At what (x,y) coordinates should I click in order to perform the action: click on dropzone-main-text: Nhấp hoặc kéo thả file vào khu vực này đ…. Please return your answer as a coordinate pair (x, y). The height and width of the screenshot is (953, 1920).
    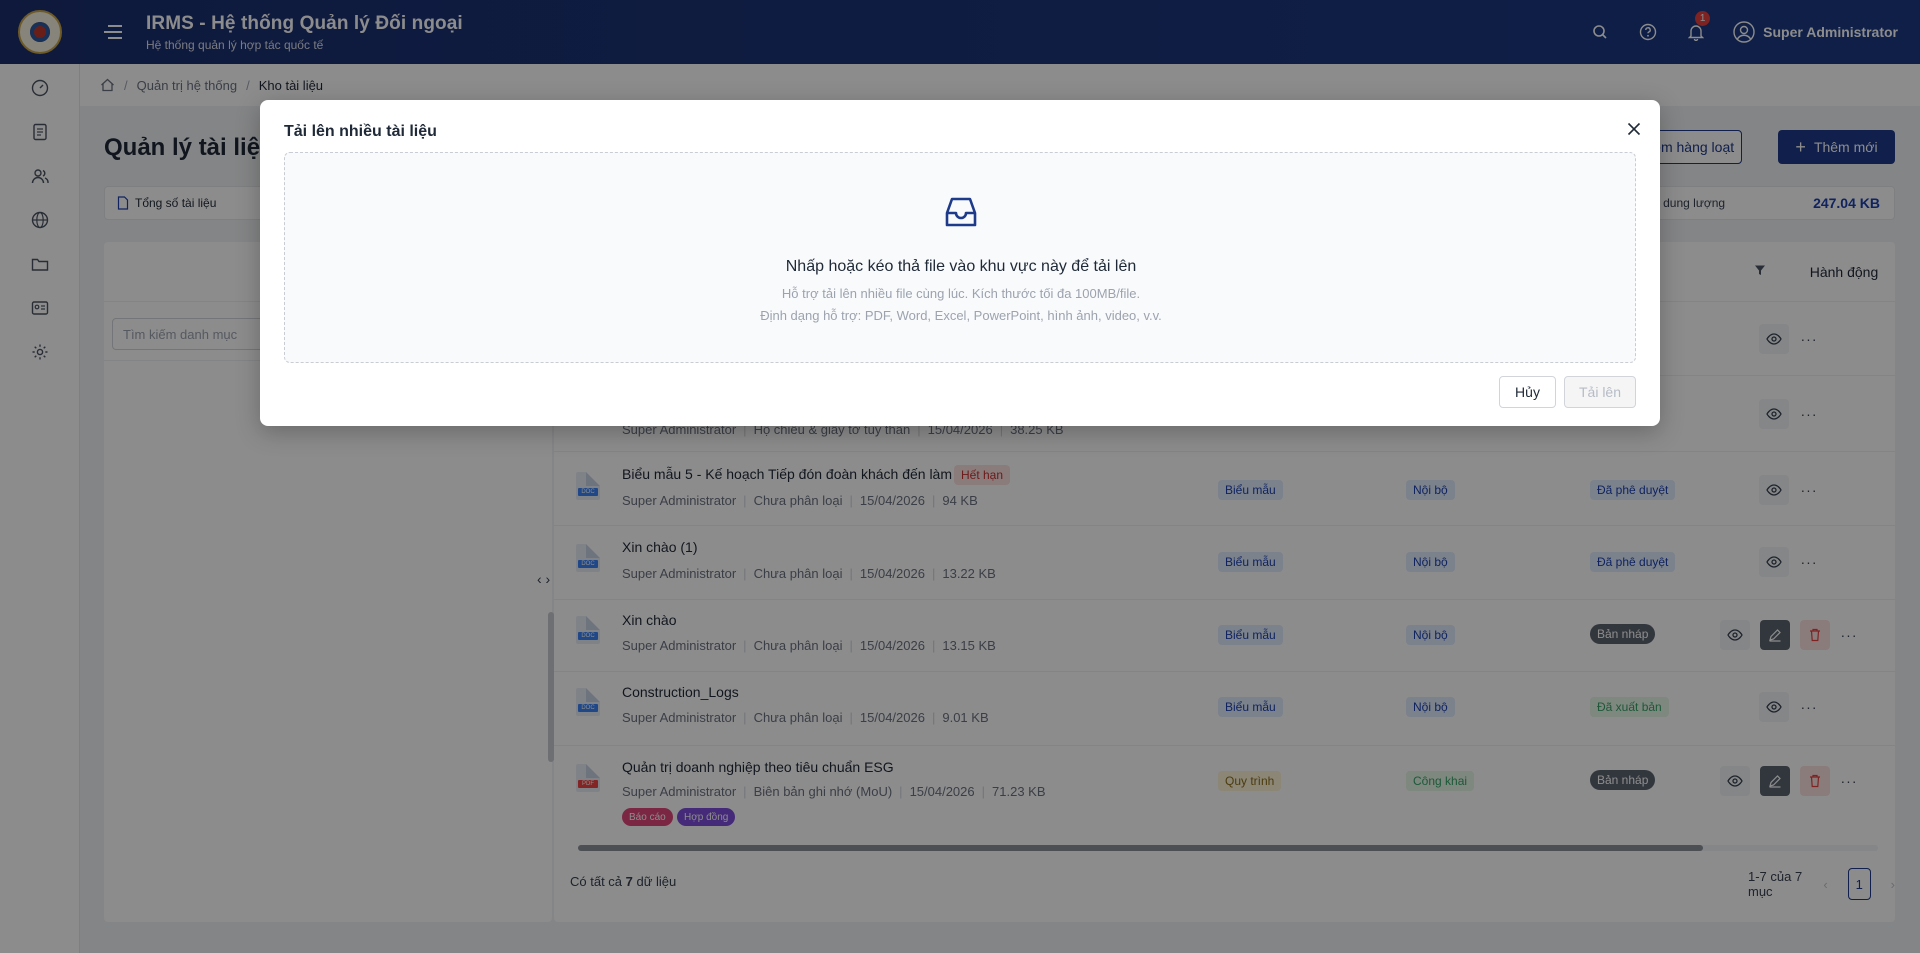
    Looking at the image, I should click on (961, 266).